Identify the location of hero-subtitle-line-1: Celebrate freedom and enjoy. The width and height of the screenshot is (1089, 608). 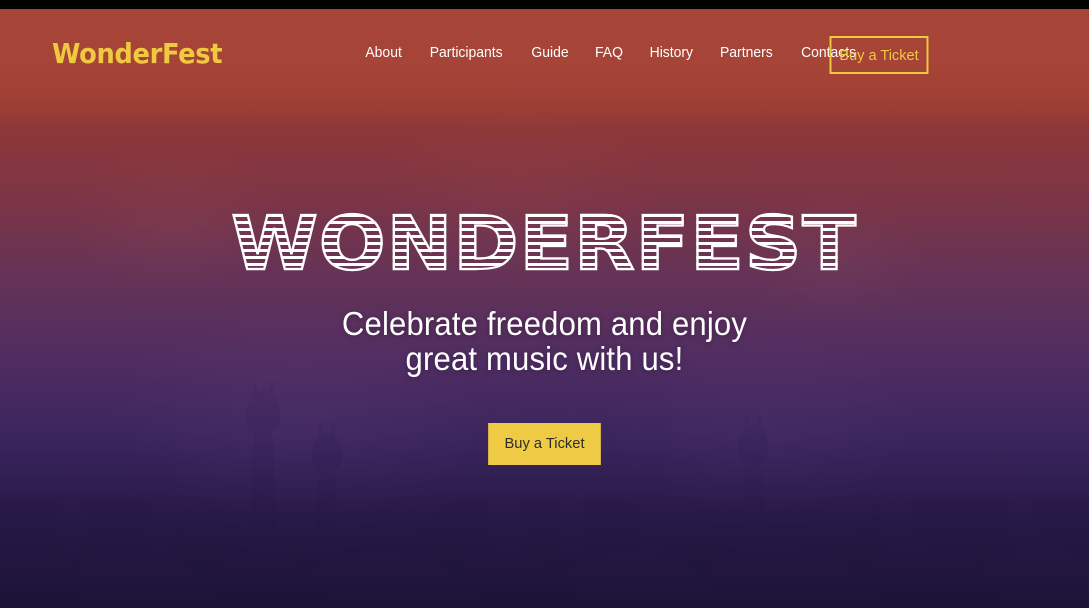
(544, 323).